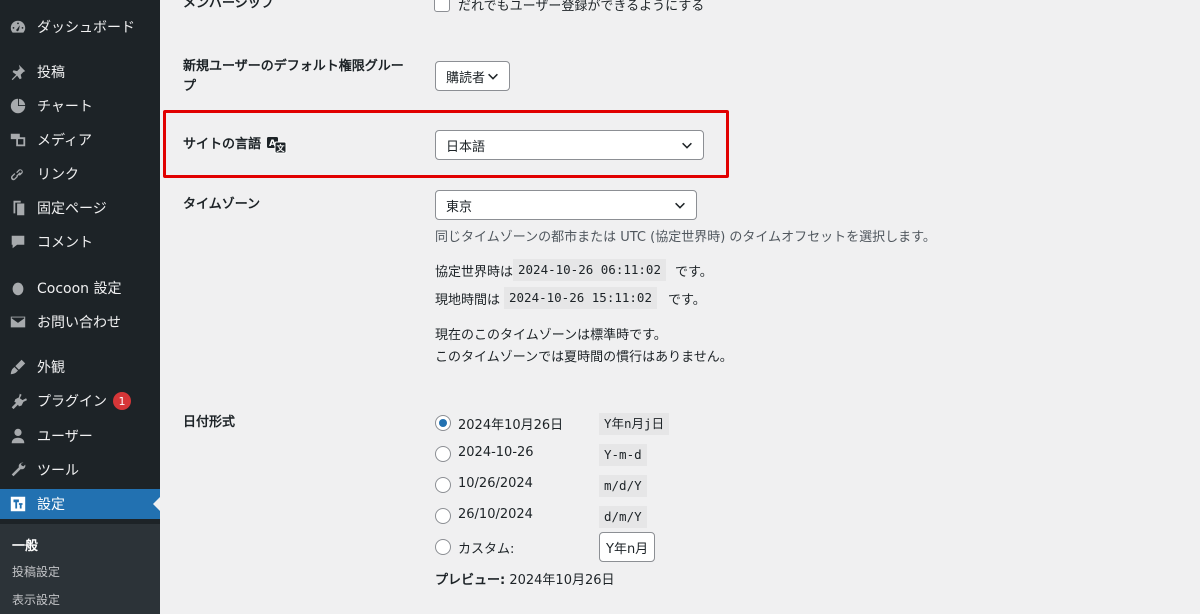  I want to click on sidebar-item-label: 外観, so click(51, 368).